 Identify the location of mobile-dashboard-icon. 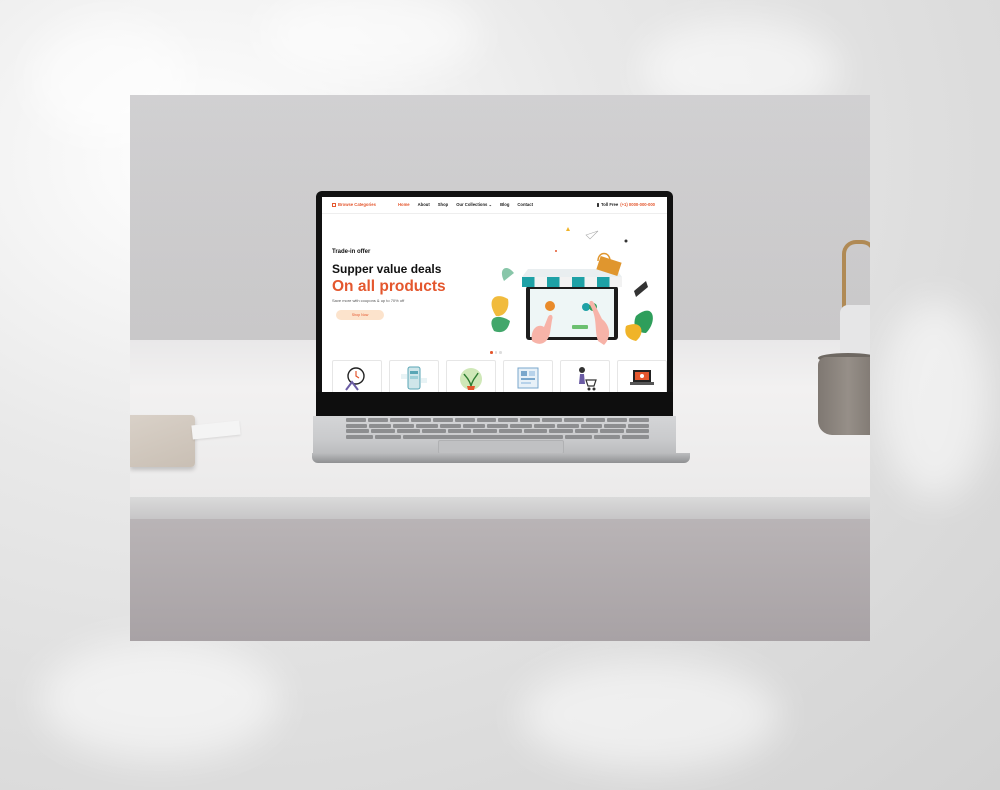
(414, 378).